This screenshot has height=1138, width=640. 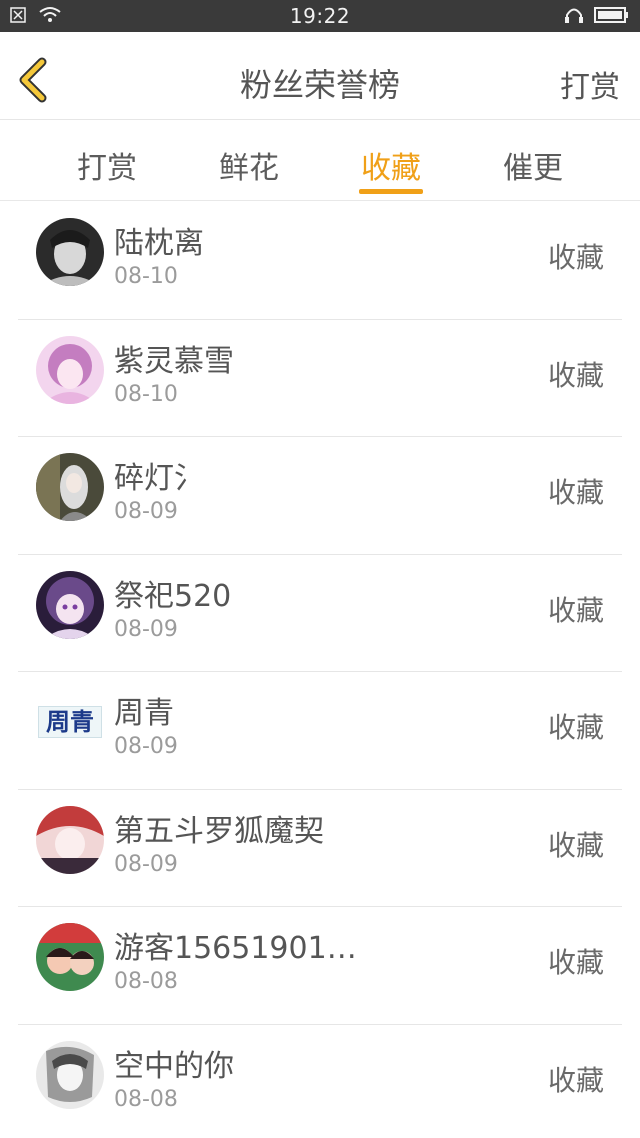 I want to click on user-name: 祭祀520, so click(x=173, y=596).